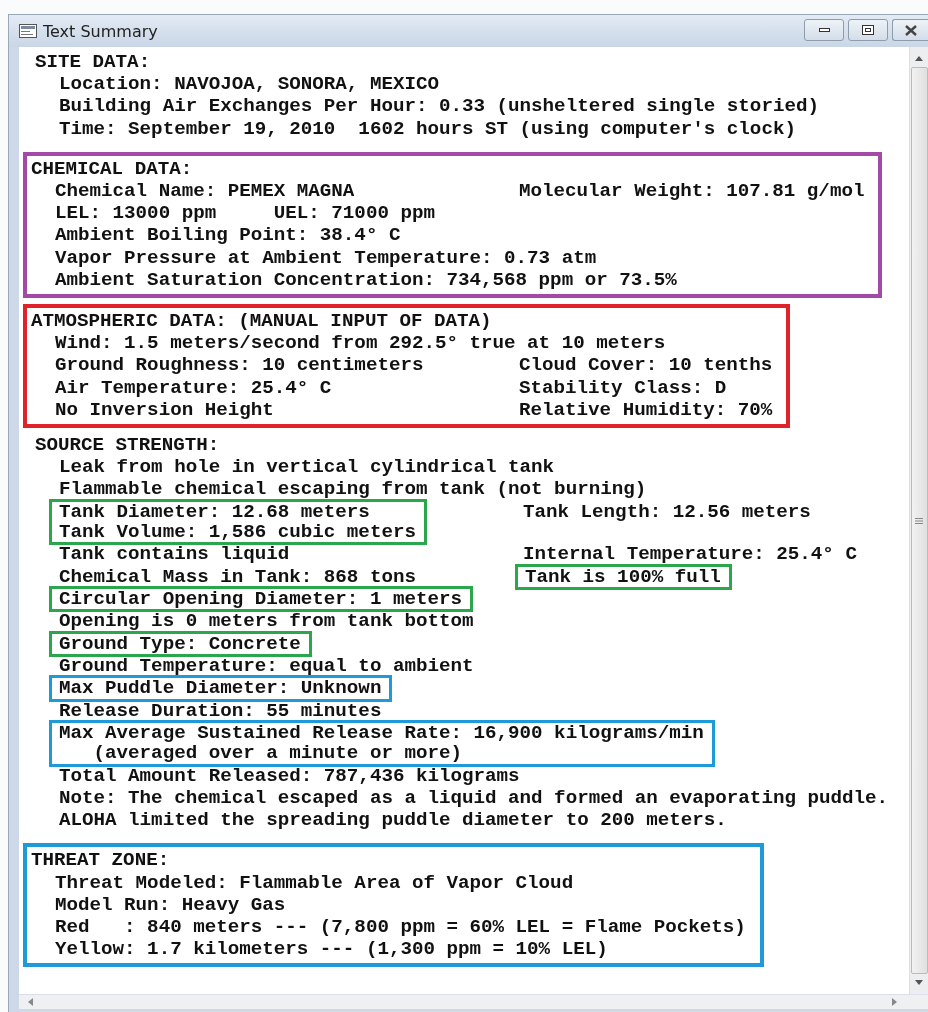 This screenshot has height=1012, width=928. Describe the element at coordinates (175, 554) in the screenshot. I see `summary-line: Tank contains liquid` at that location.